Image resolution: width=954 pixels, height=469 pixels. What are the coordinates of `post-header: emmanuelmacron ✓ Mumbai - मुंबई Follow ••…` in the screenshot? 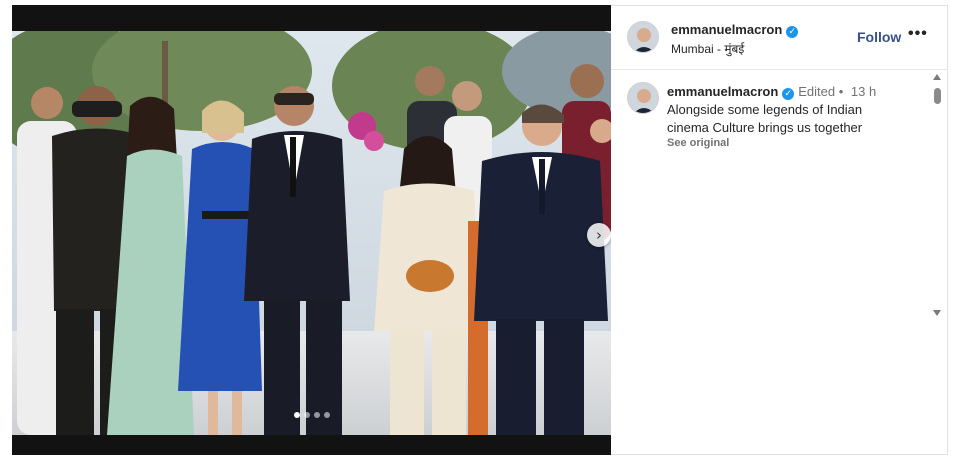 It's located at (779, 38).